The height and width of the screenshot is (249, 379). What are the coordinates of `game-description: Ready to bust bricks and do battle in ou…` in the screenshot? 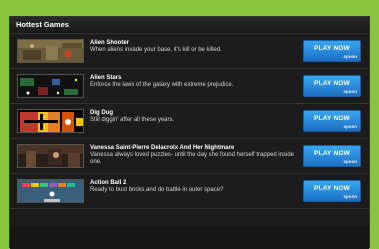 It's located at (157, 190).